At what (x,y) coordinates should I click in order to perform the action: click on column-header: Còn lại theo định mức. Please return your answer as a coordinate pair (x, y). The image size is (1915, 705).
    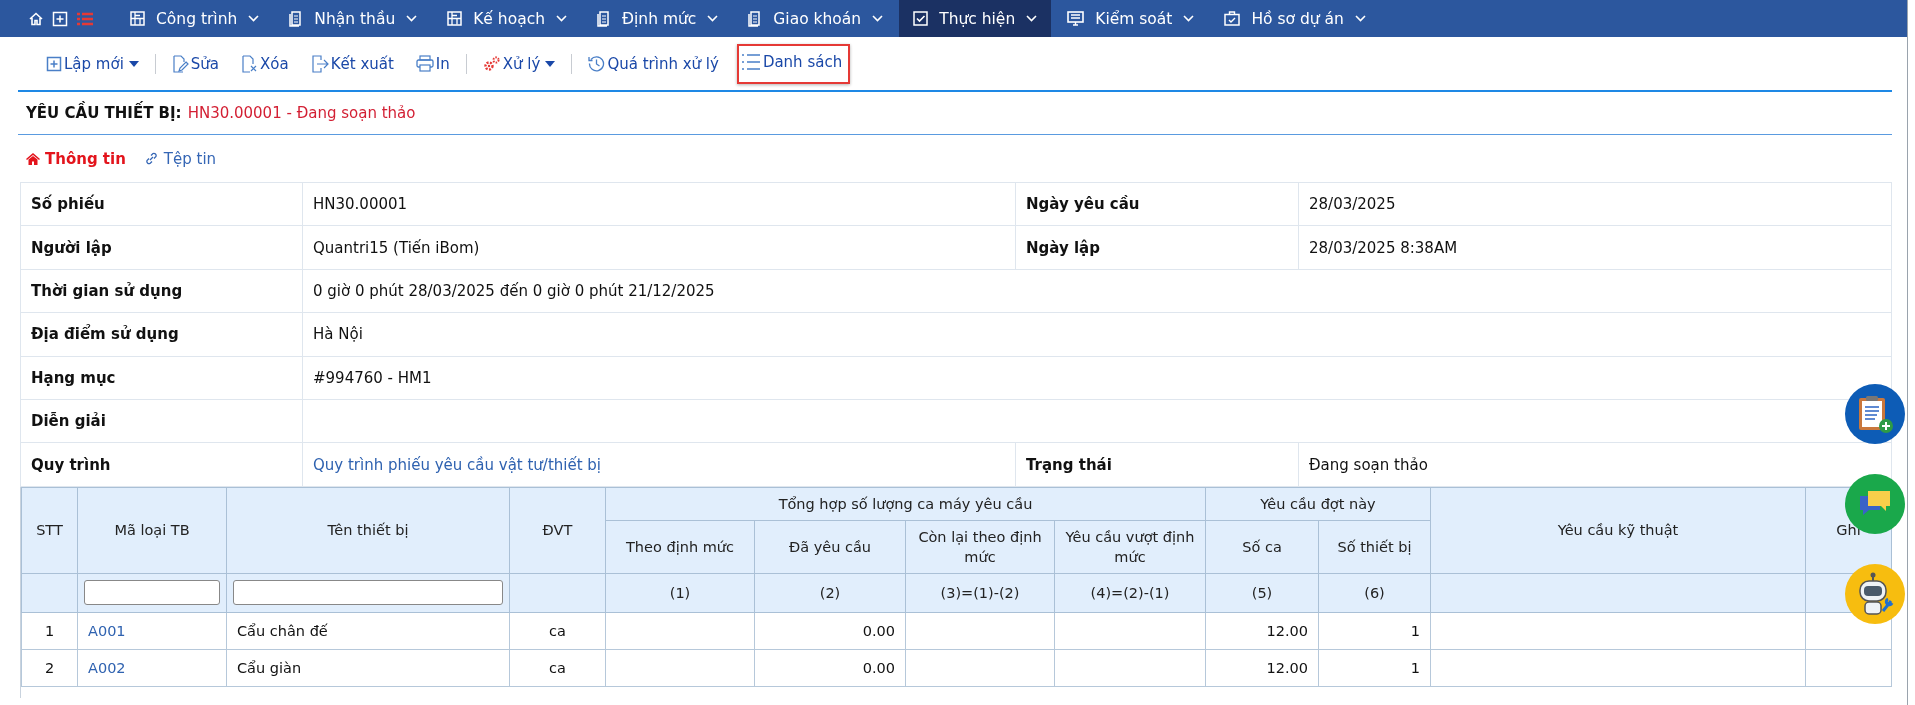
    Looking at the image, I should click on (980, 546).